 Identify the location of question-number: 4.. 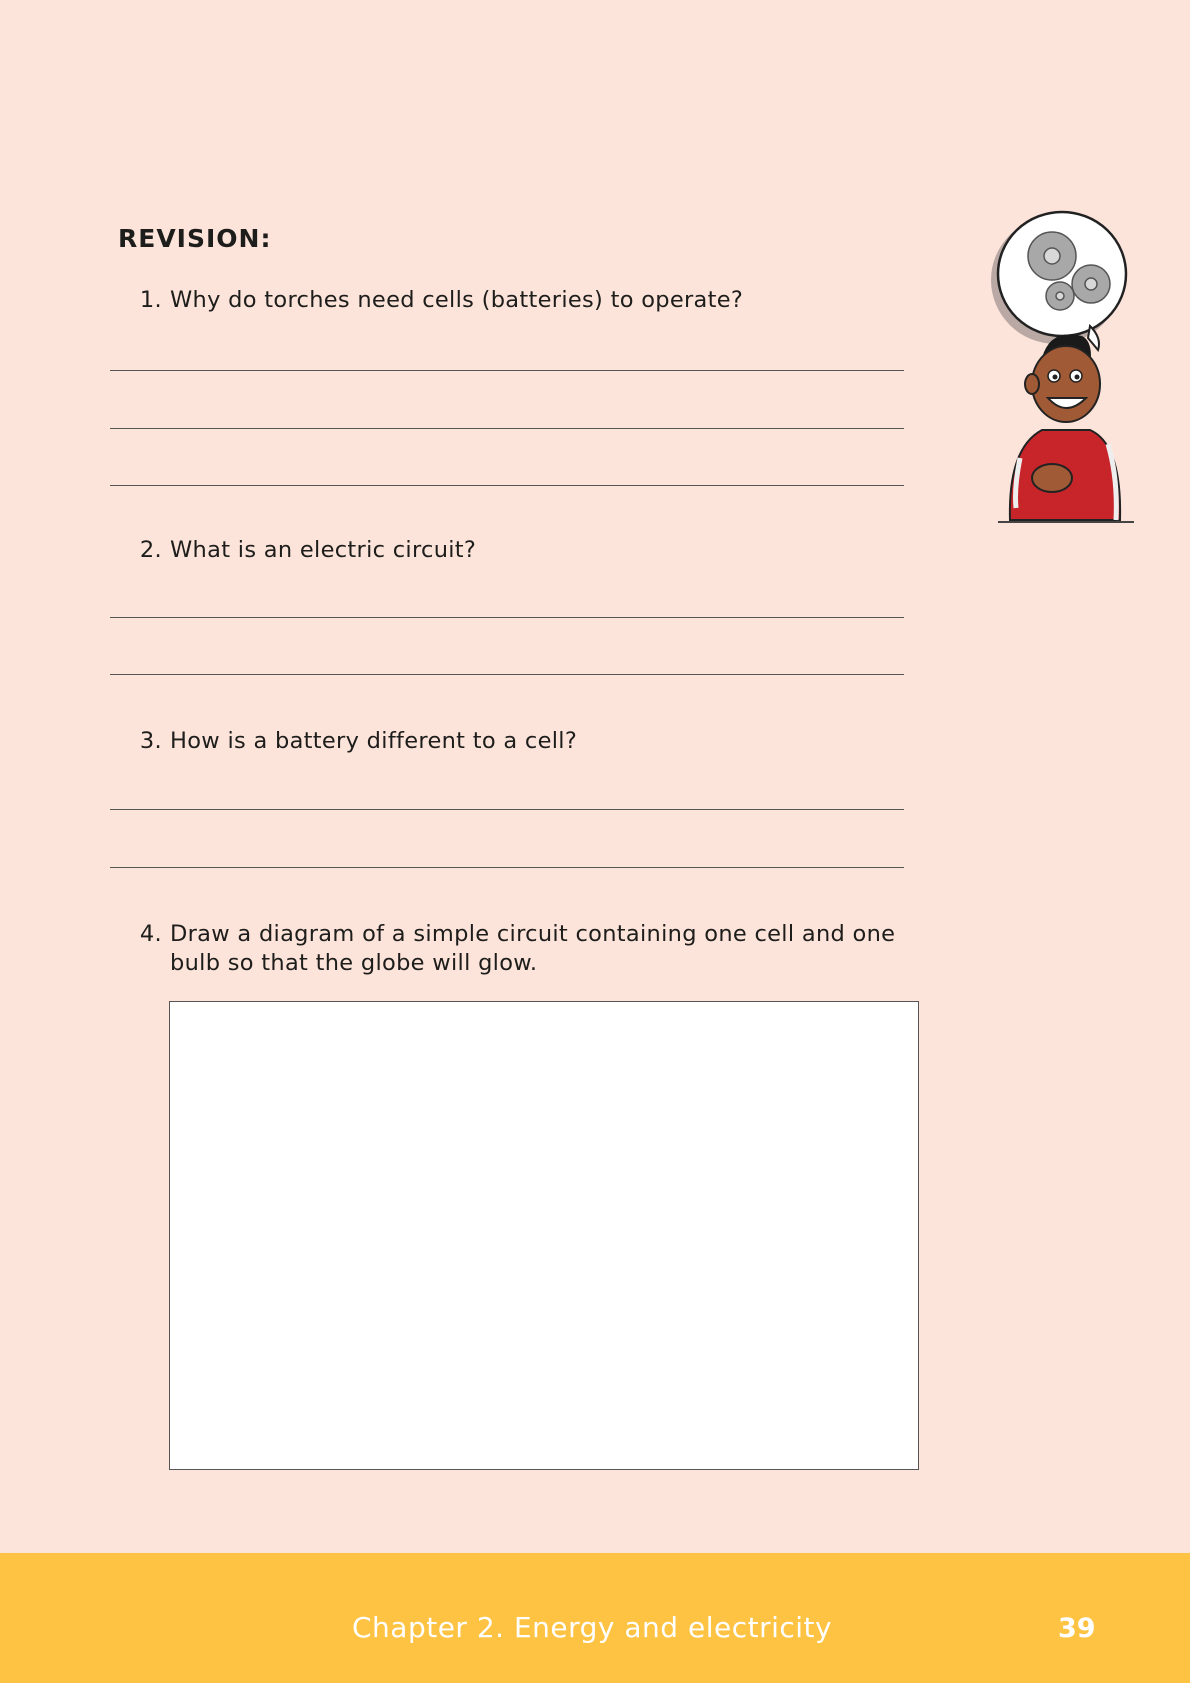
(150, 934).